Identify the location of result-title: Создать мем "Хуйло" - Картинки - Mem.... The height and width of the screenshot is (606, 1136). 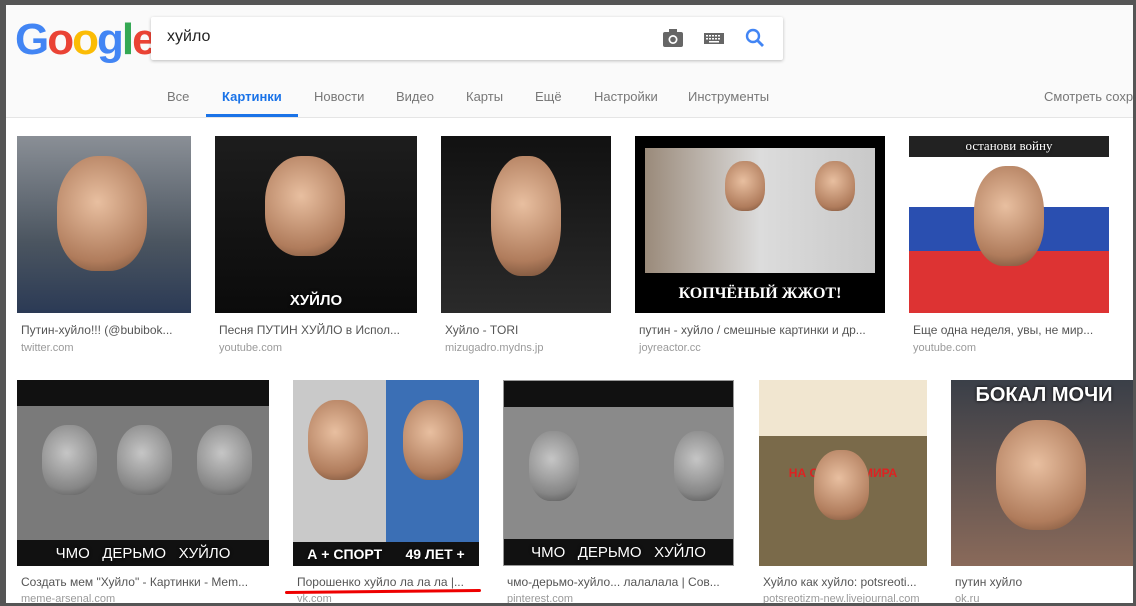
(145, 582).